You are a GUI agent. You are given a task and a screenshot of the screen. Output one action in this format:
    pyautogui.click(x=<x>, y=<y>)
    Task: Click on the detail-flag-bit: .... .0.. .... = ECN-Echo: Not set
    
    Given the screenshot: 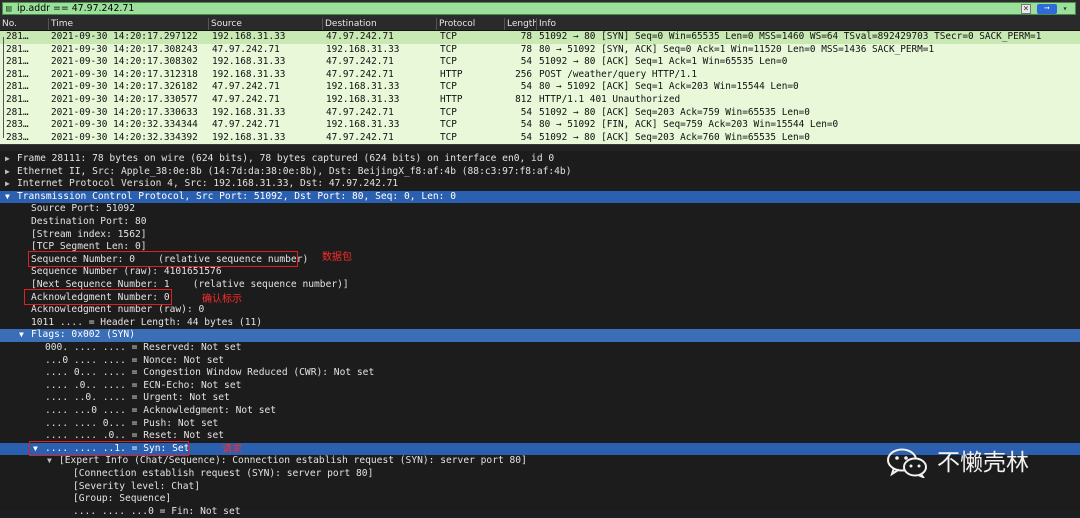 What is the action you would take?
    pyautogui.click(x=540, y=386)
    